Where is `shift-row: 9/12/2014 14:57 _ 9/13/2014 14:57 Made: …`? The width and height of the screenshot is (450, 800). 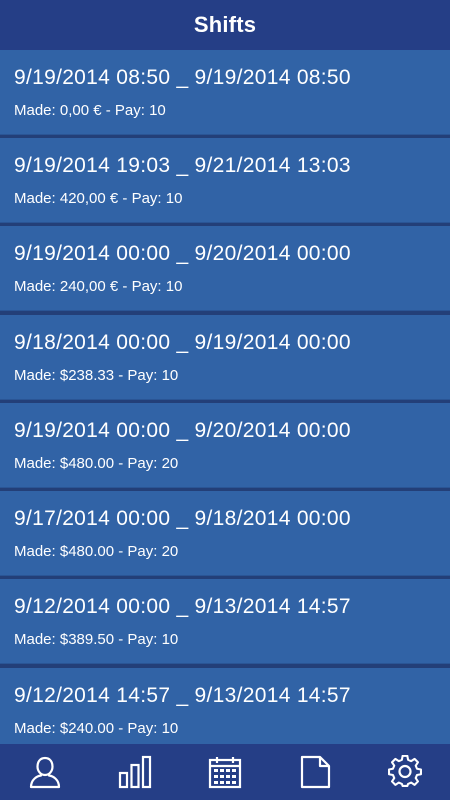 shift-row: 9/12/2014 14:57 _ 9/13/2014 14:57 Made: … is located at coordinates (225, 706).